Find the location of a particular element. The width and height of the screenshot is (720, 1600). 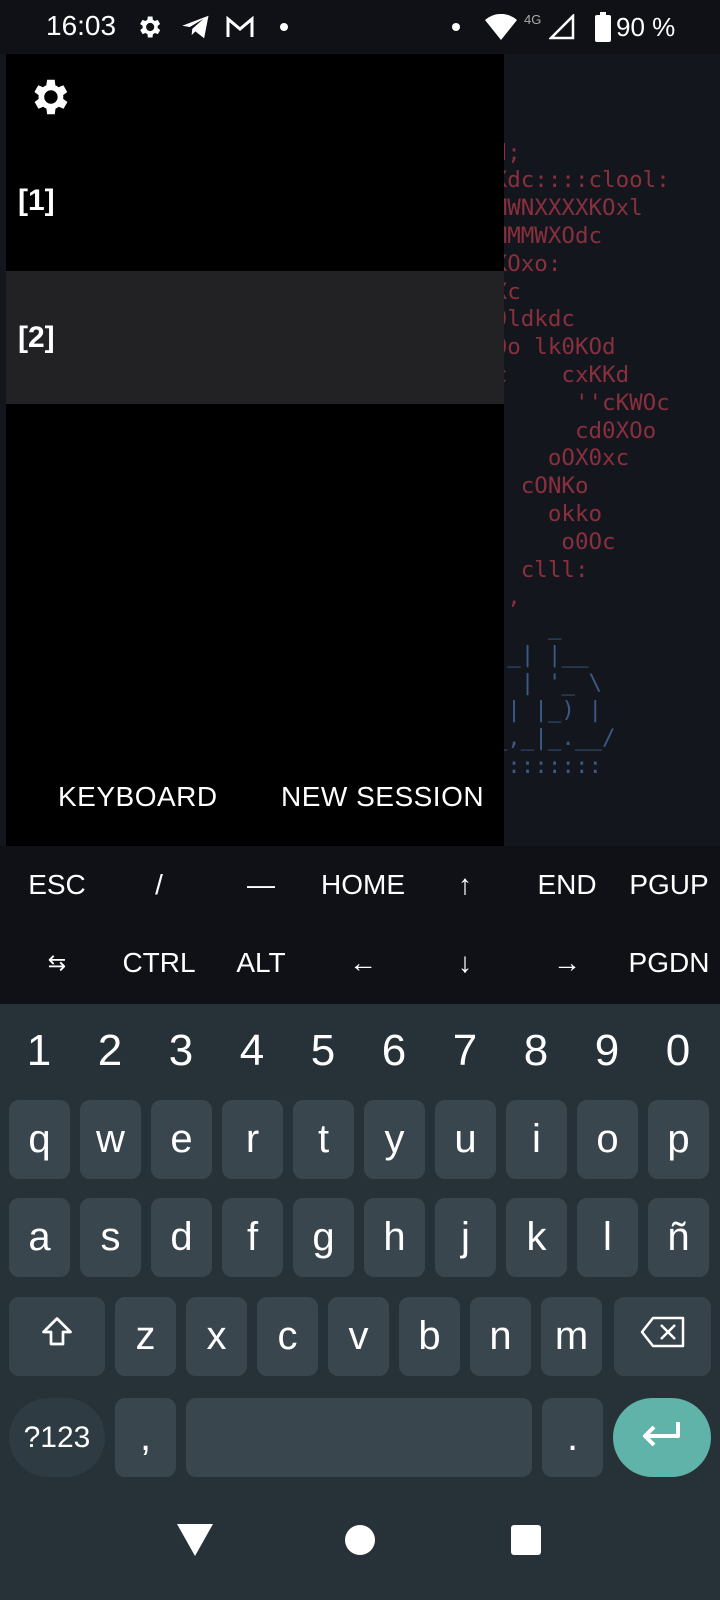

shift-key is located at coordinates (57, 1336).